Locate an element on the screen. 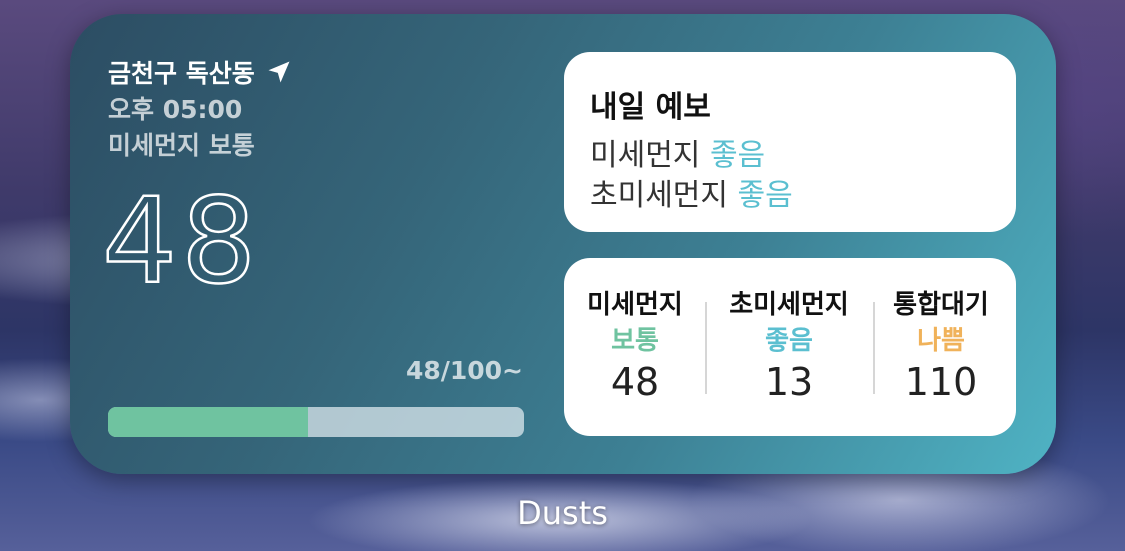 The width and height of the screenshot is (1125, 551). detail-value: 13 is located at coordinates (789, 382).